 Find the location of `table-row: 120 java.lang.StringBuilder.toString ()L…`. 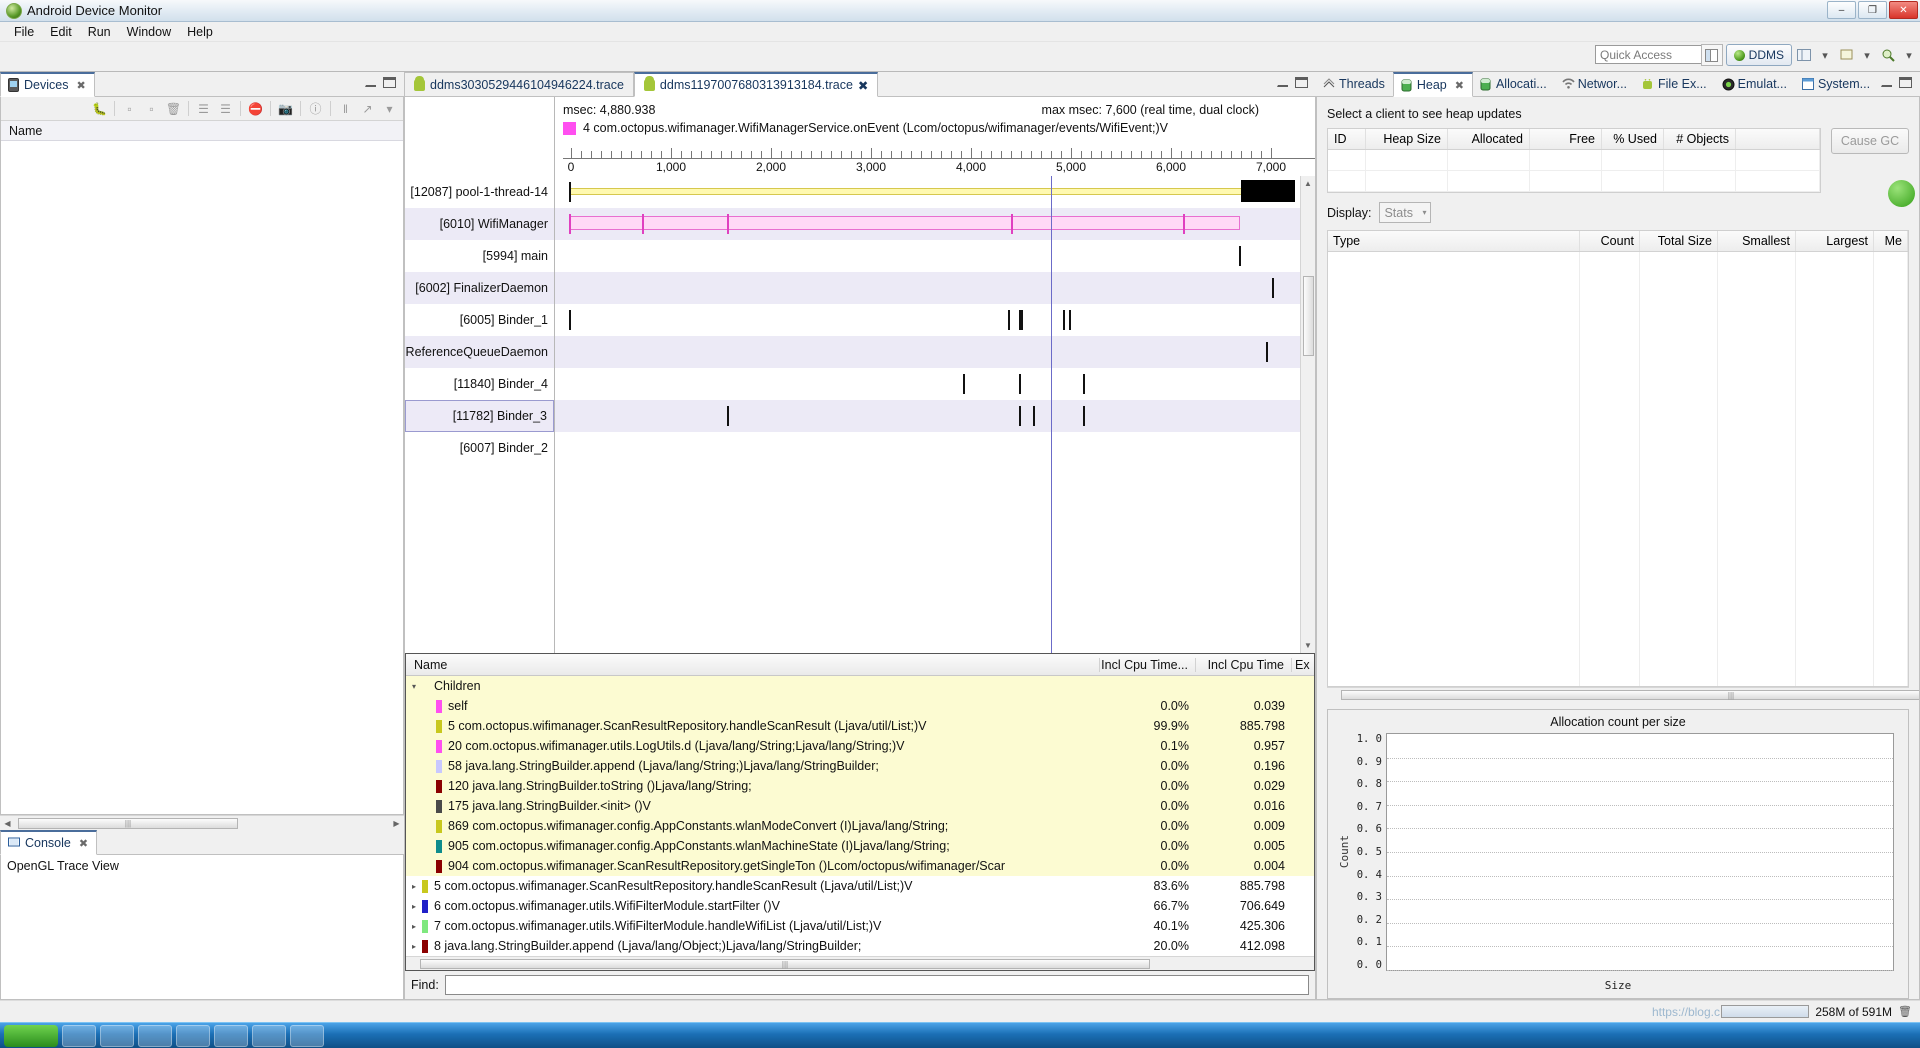

table-row: 120 java.lang.StringBuilder.toString ()L… is located at coordinates (860, 786).